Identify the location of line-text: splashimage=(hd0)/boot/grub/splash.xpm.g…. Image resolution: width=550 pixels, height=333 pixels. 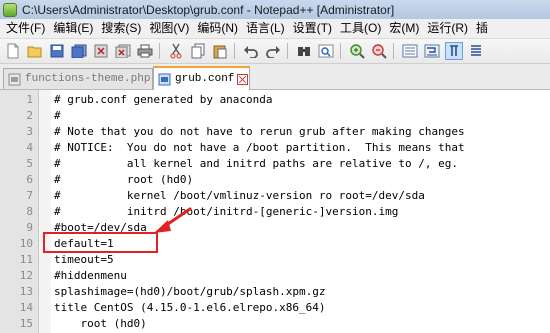
(190, 291).